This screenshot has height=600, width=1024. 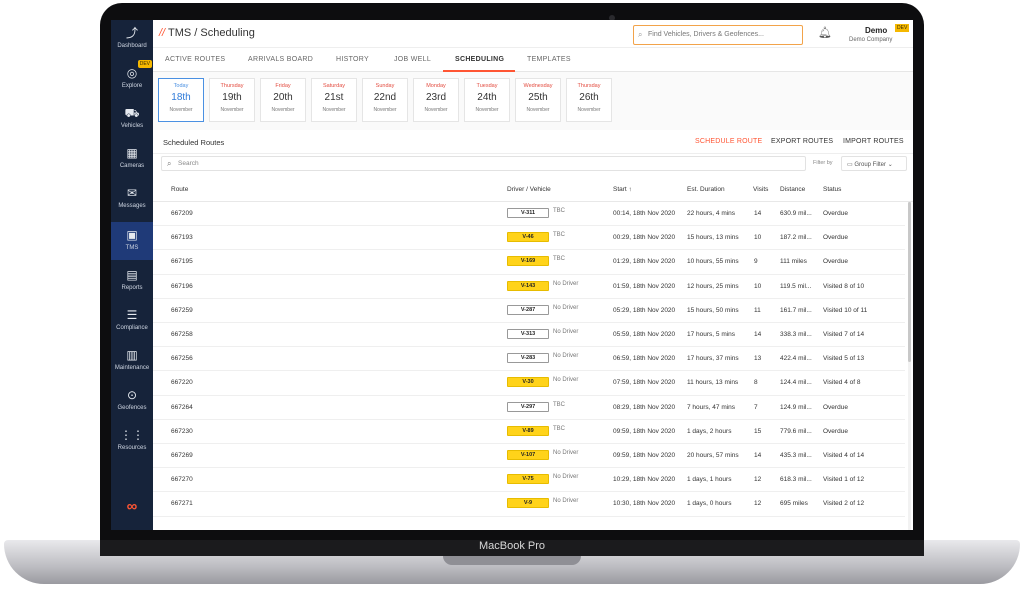 What do you see at coordinates (182, 310) in the screenshot?
I see `route-id: 667259` at bounding box center [182, 310].